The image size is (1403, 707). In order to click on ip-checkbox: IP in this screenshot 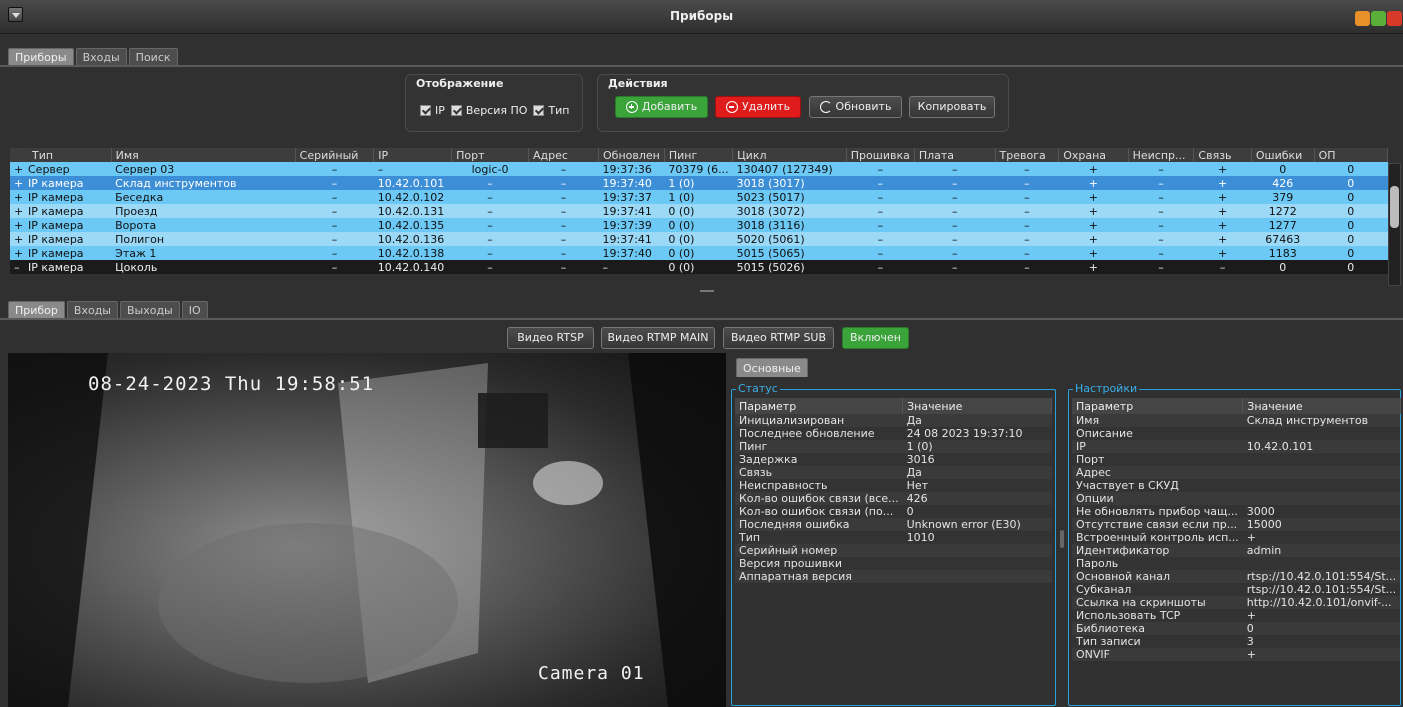, I will do `click(432, 110)`.